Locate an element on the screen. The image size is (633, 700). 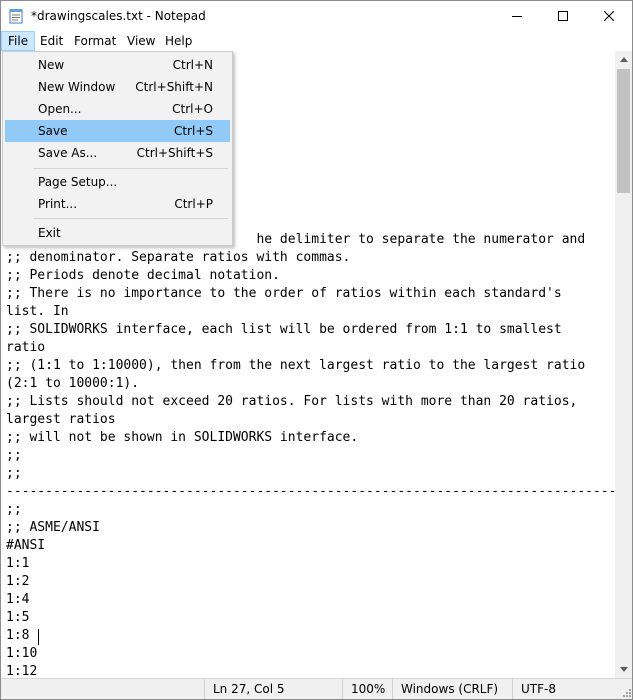
menu-help: Help is located at coordinates (178, 41).